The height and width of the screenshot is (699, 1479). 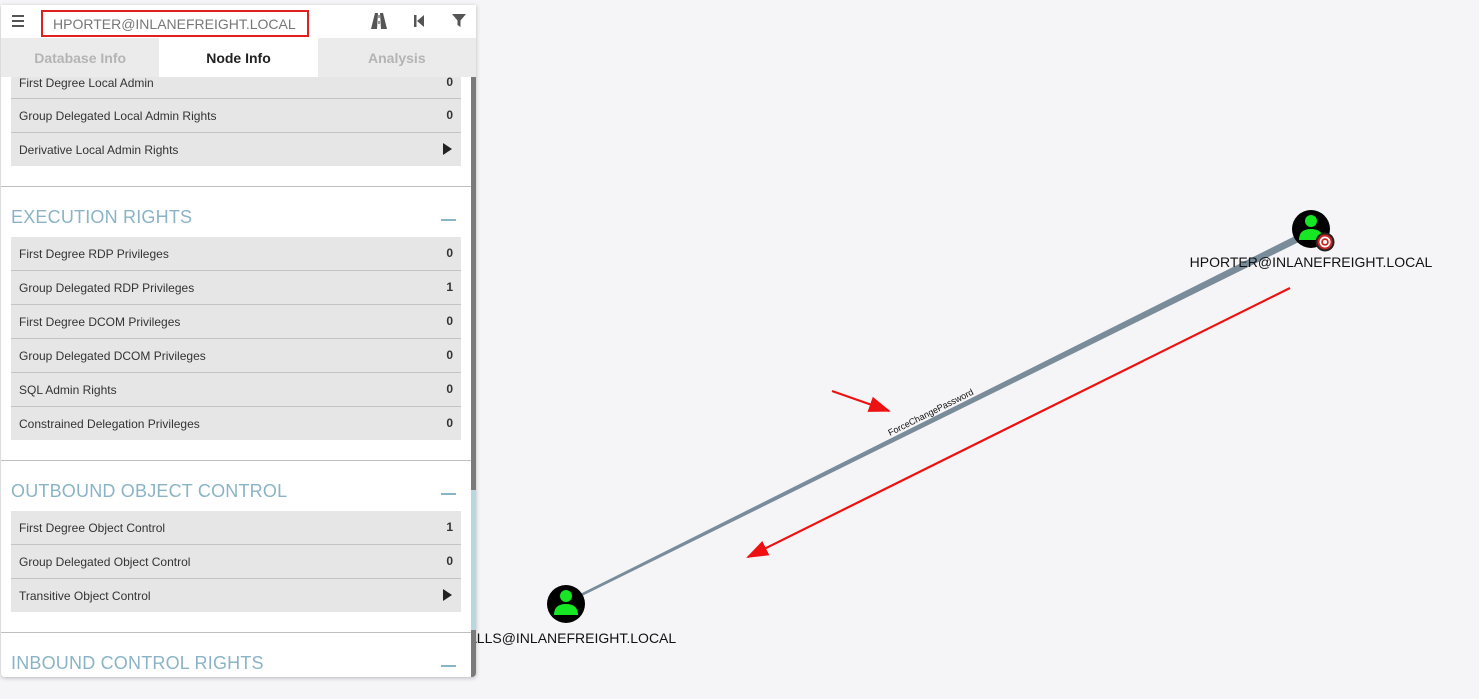 I want to click on search-input, so click(x=175, y=23).